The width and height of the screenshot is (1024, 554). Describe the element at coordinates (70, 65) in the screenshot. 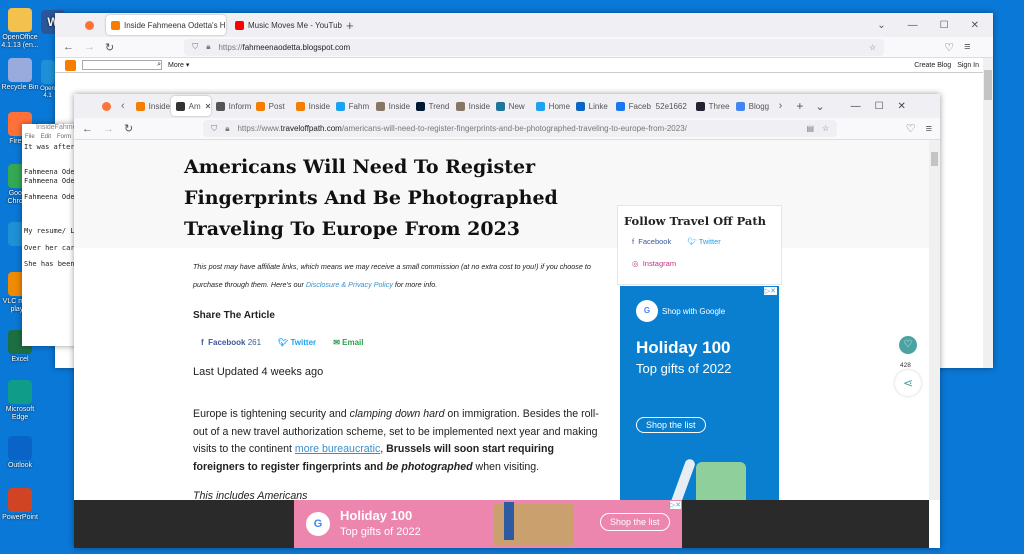

I see `blogger-icon` at that location.